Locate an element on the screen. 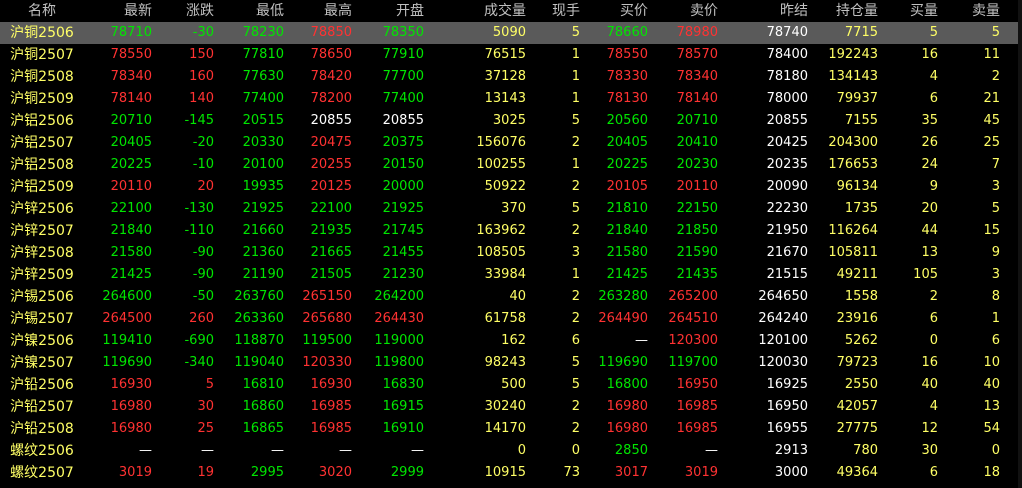 The image size is (1022, 488). cell-bid-vol: 0 is located at coordinates (933, 340).